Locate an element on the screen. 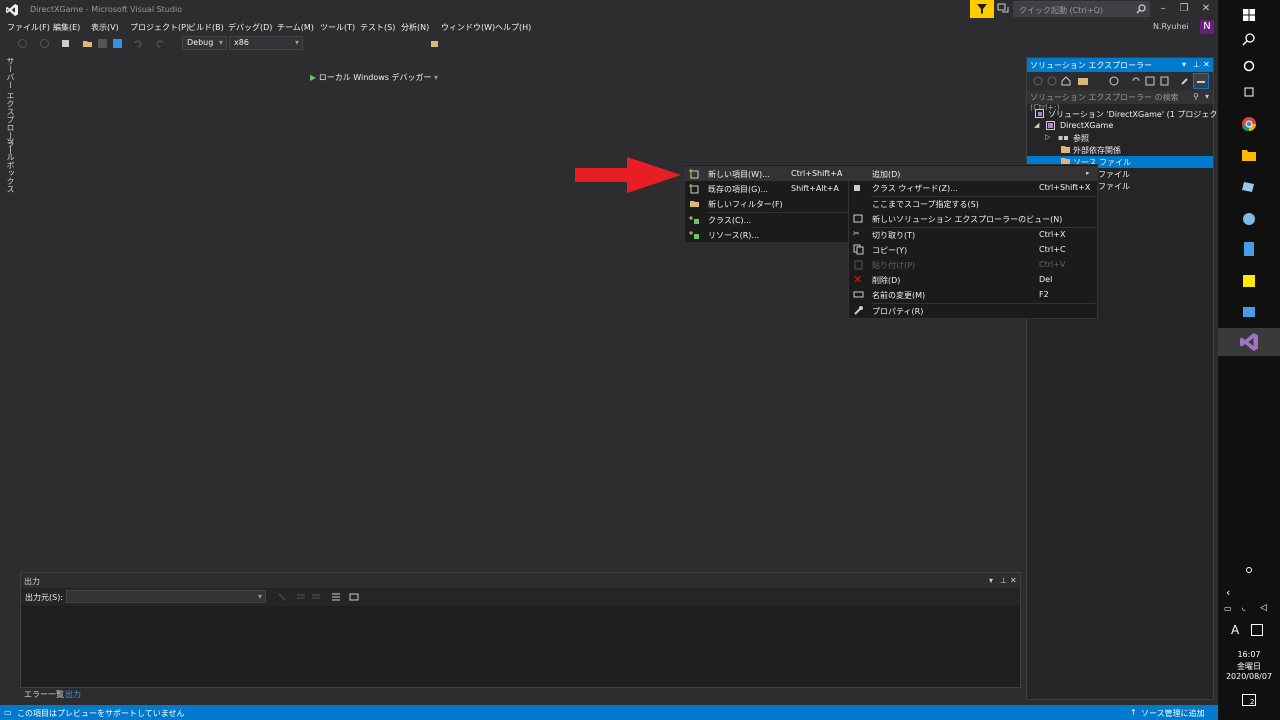 The height and width of the screenshot is (720, 1280). menu-debug: デバッグ(D) is located at coordinates (250, 27).